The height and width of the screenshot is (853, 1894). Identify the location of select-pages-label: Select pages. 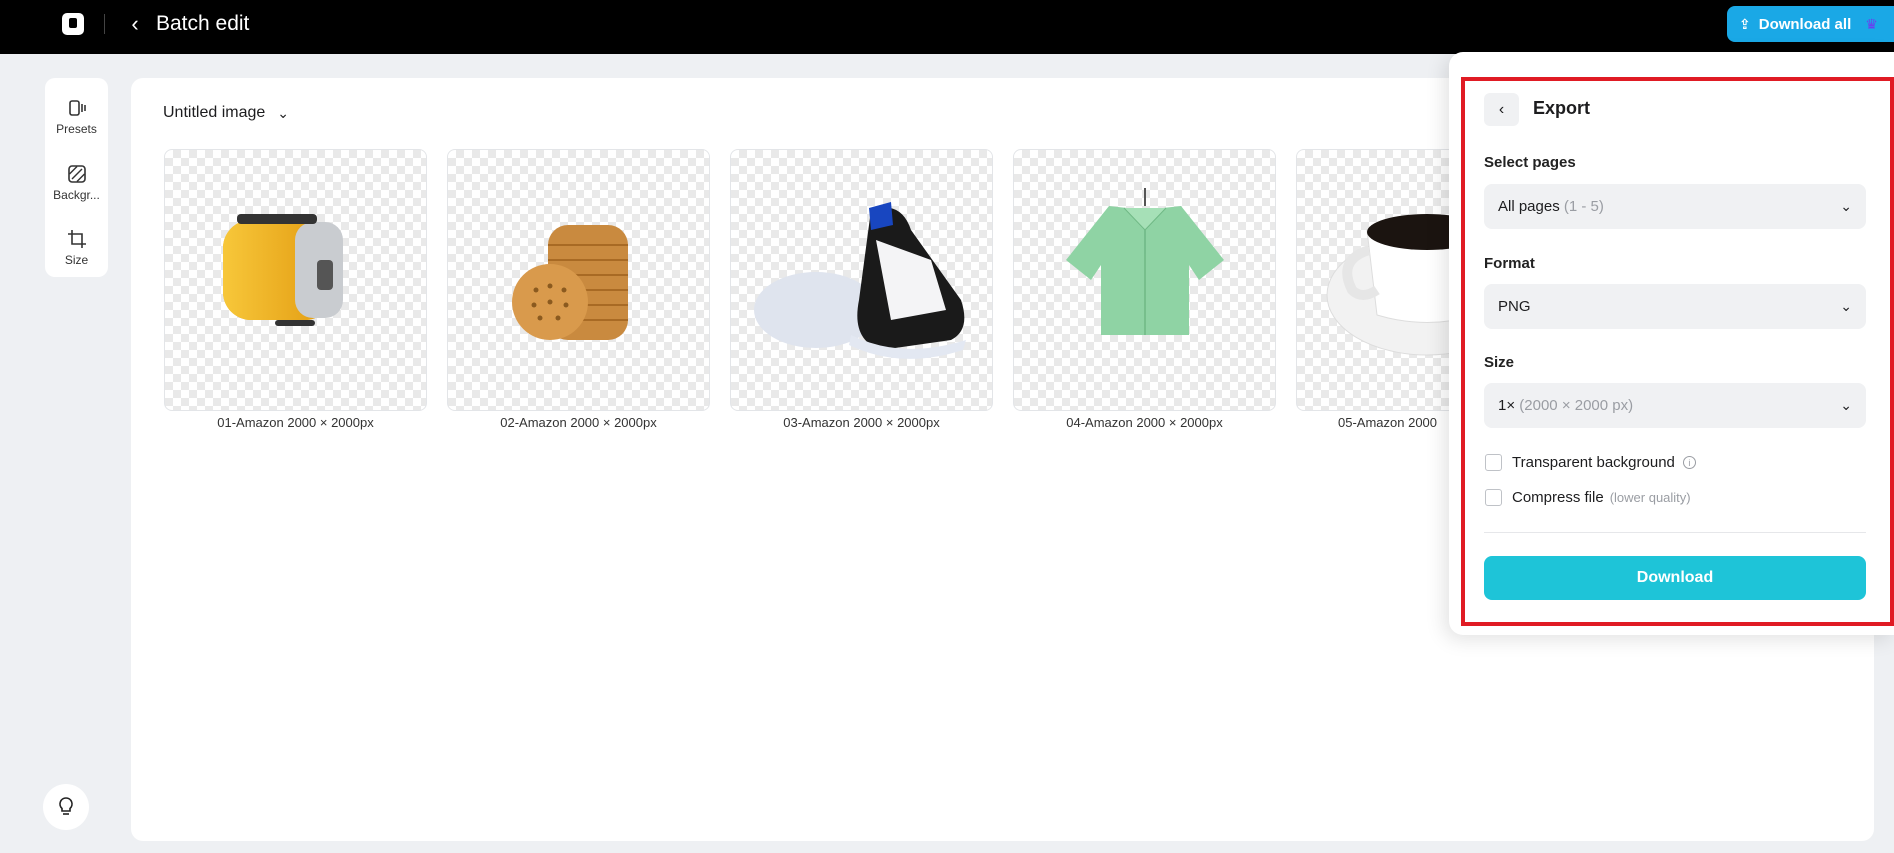
(1530, 162).